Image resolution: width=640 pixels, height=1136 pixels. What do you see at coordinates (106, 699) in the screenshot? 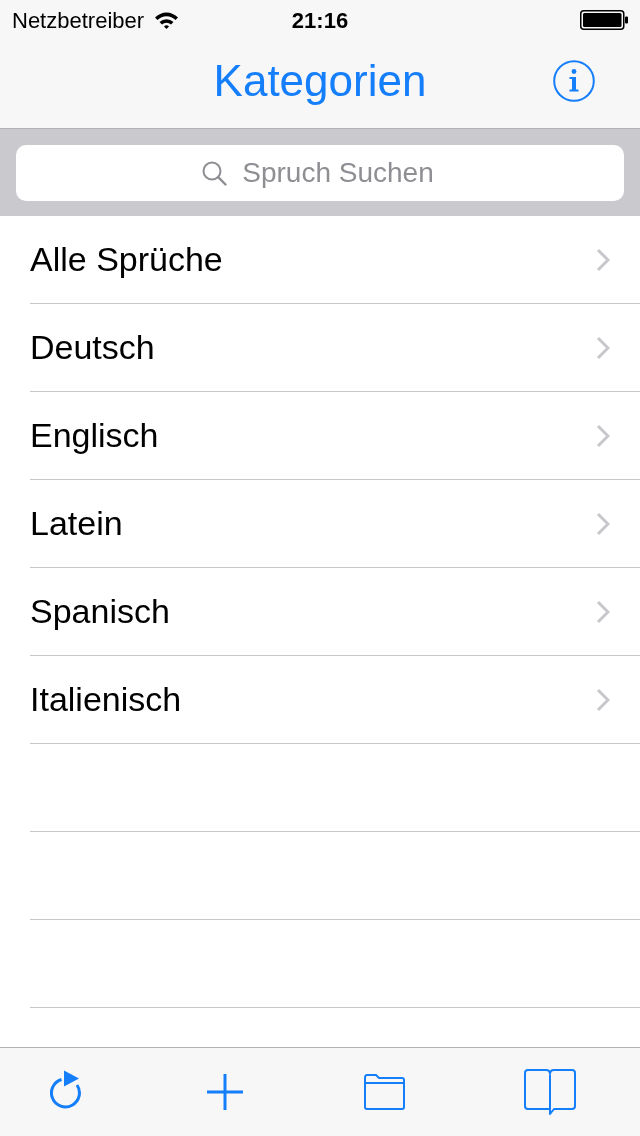
I see `category-label: Italienisch` at bounding box center [106, 699].